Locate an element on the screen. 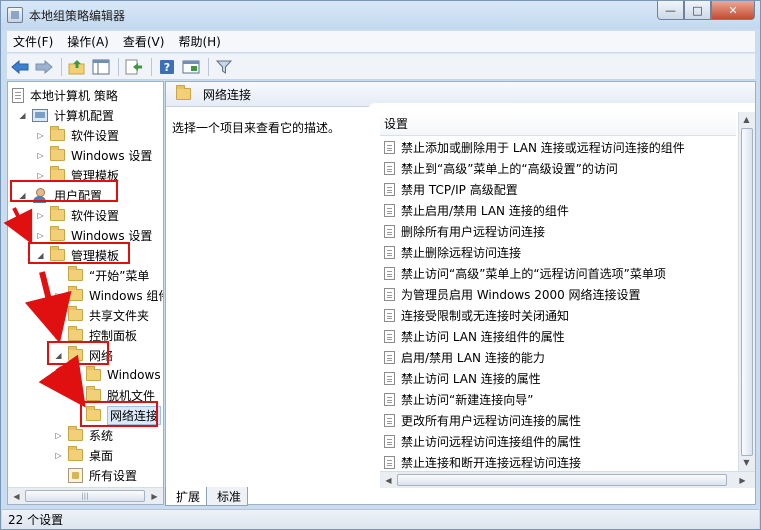 The height and width of the screenshot is (530, 761). list-item-label: 禁止访问“高级”菜单上的“远程访问首选项”菜单项 is located at coordinates (533, 273).